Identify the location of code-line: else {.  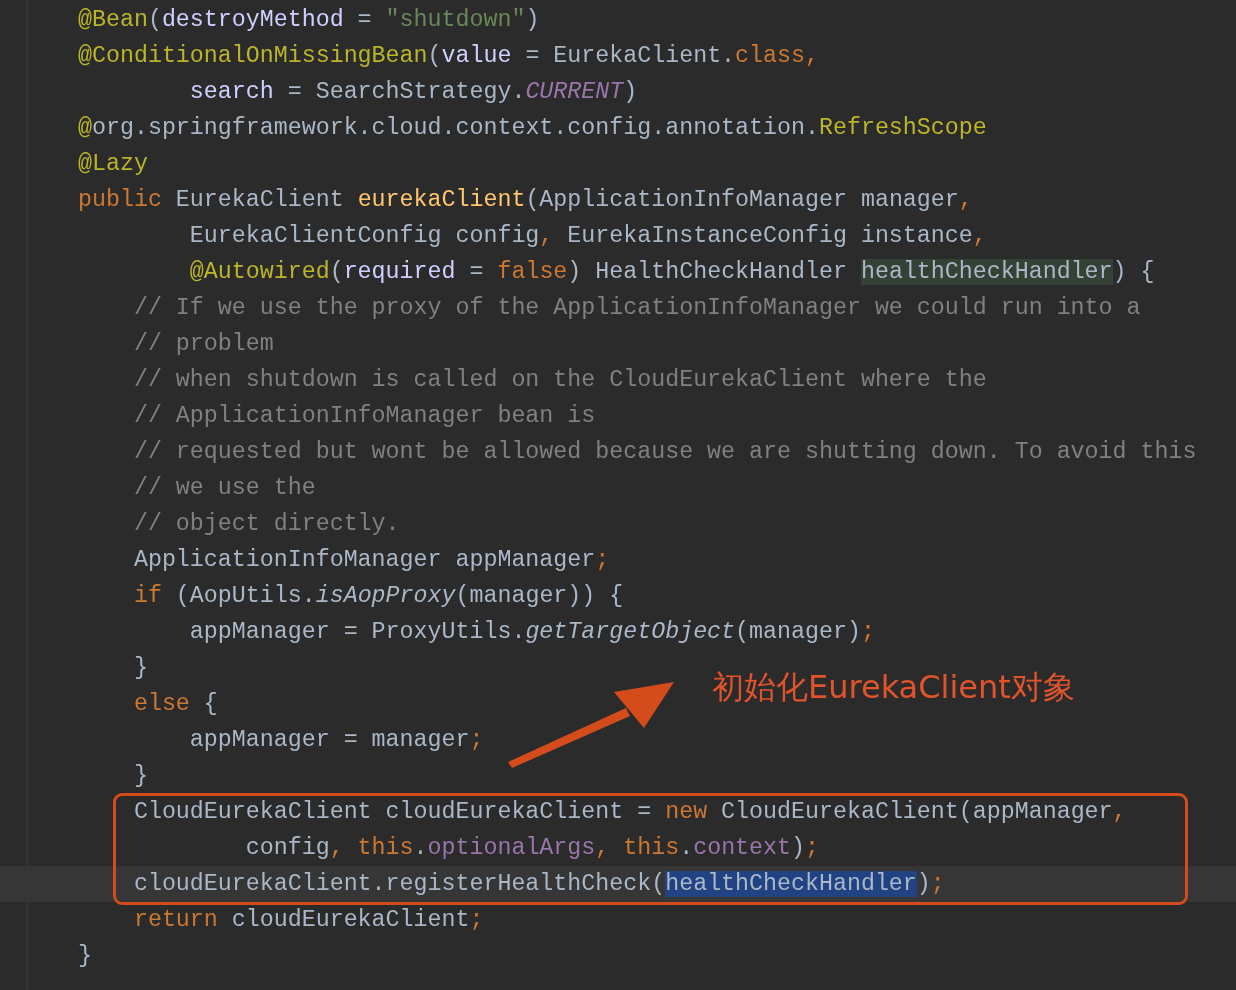
(175, 704).